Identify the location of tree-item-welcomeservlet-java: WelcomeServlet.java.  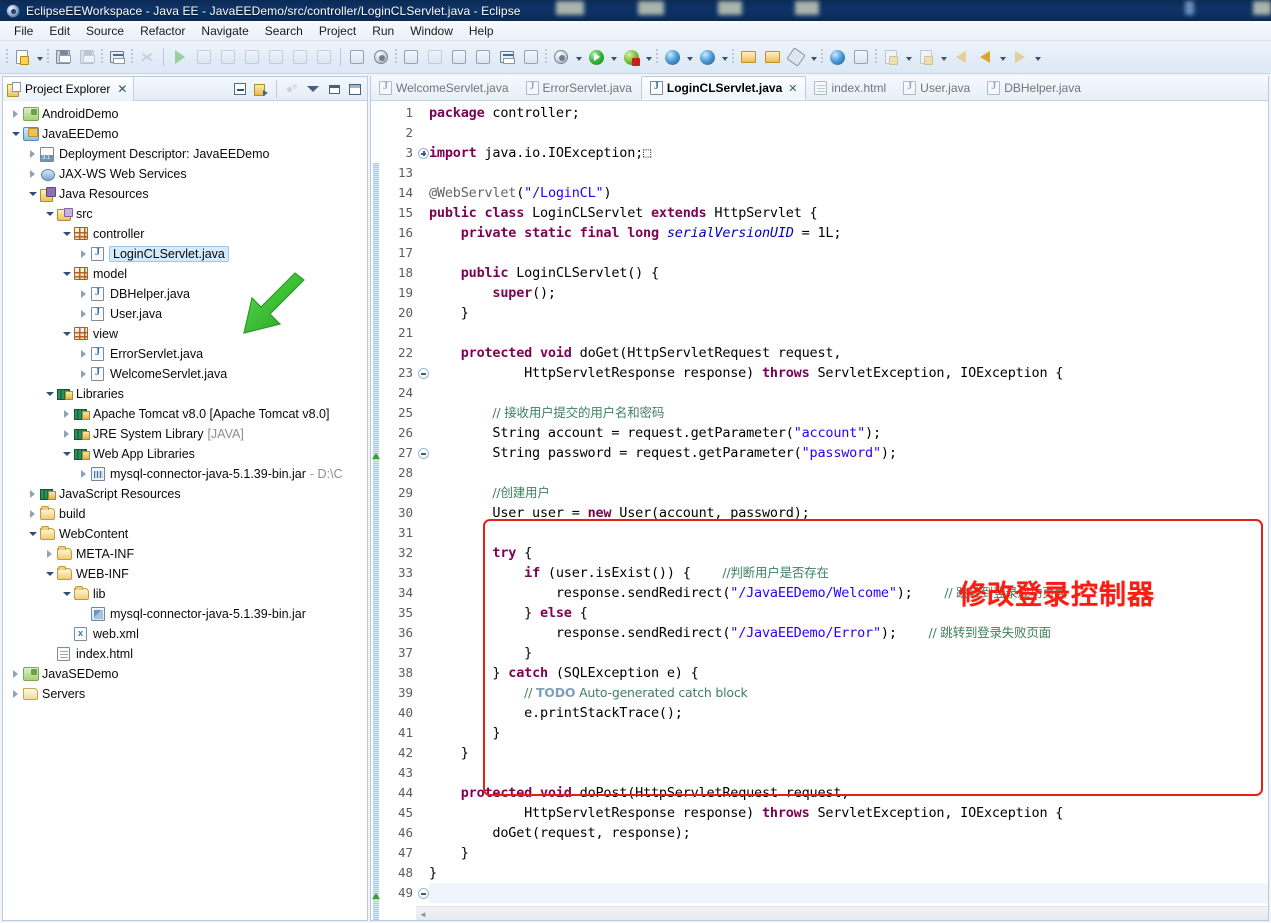
(185, 374).